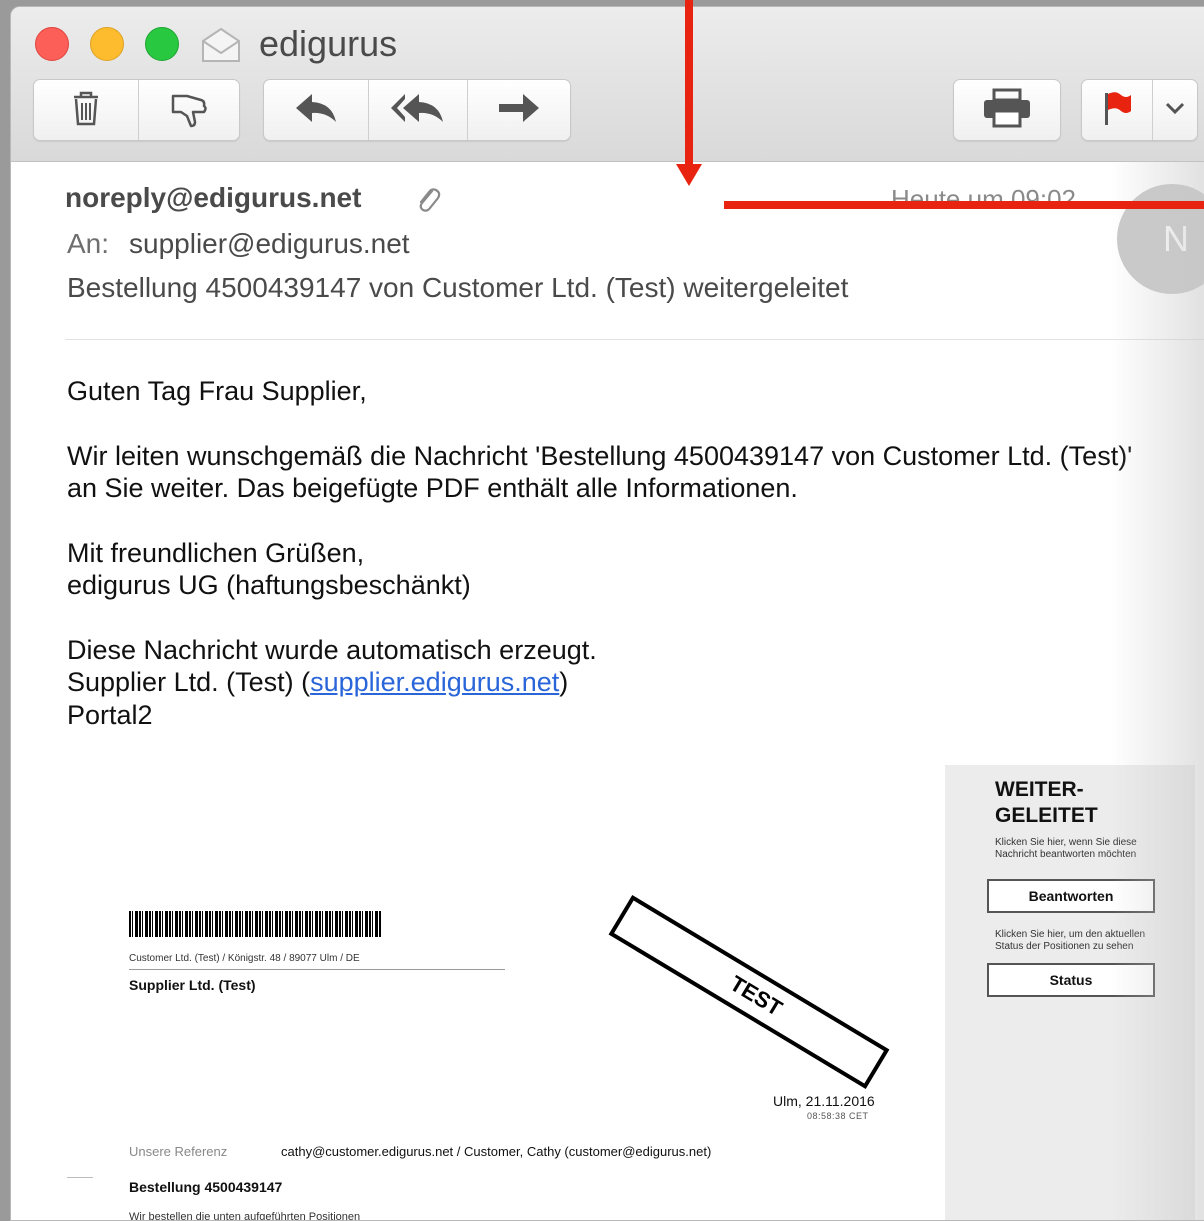 The width and height of the screenshot is (1204, 1221). I want to click on test-stamp: TEST, so click(749, 992).